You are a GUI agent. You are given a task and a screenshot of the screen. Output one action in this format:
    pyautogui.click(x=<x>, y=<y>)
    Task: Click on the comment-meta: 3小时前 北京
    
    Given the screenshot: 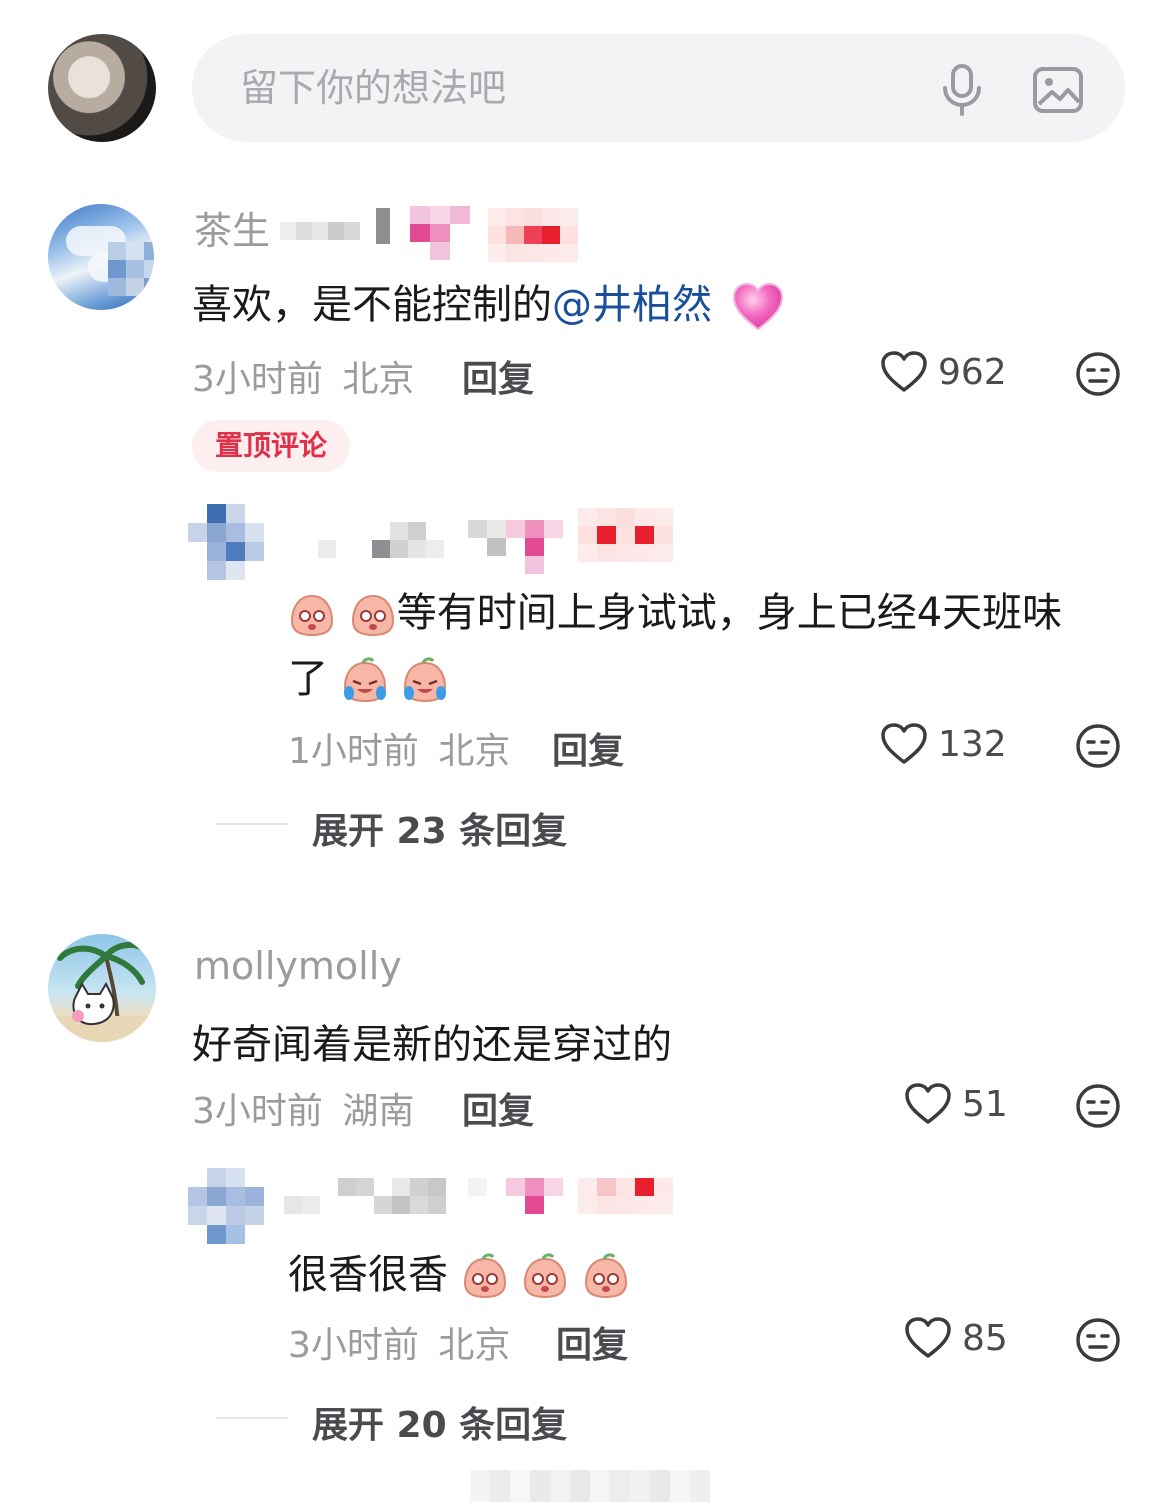 What is the action you would take?
    pyautogui.click(x=303, y=376)
    